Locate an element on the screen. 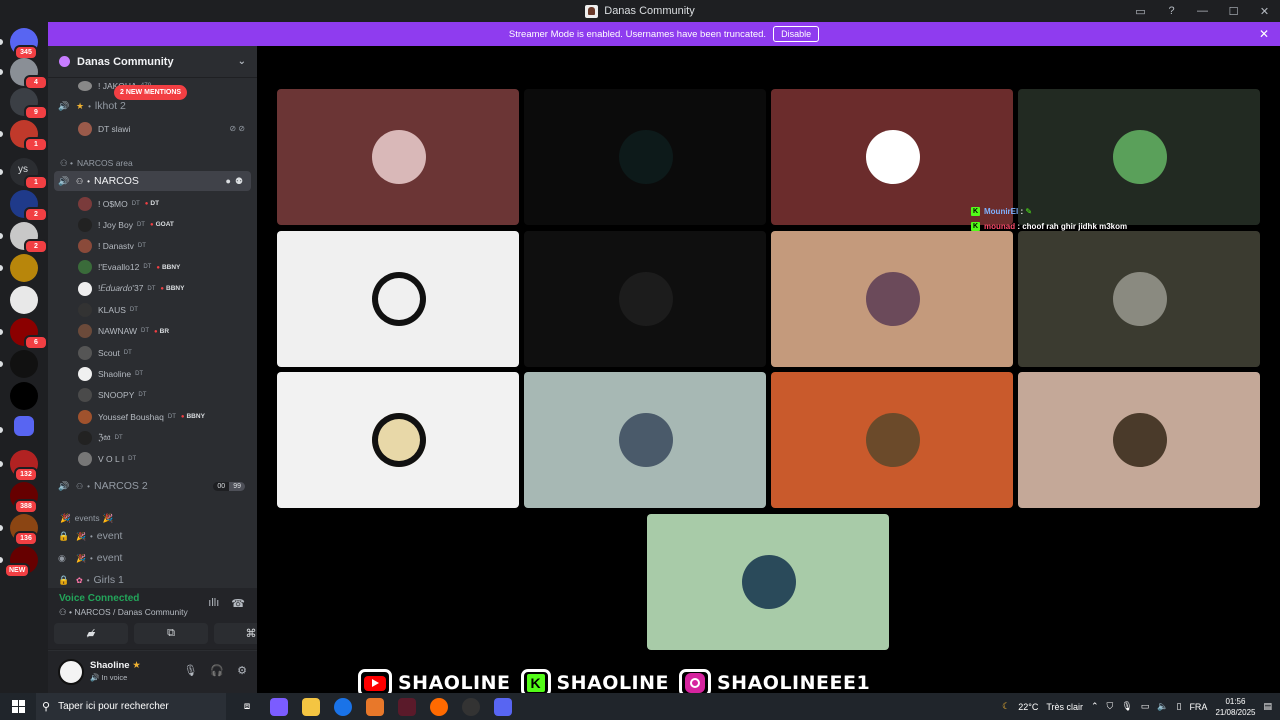  role-badge: GOAT is located at coordinates (162, 224).